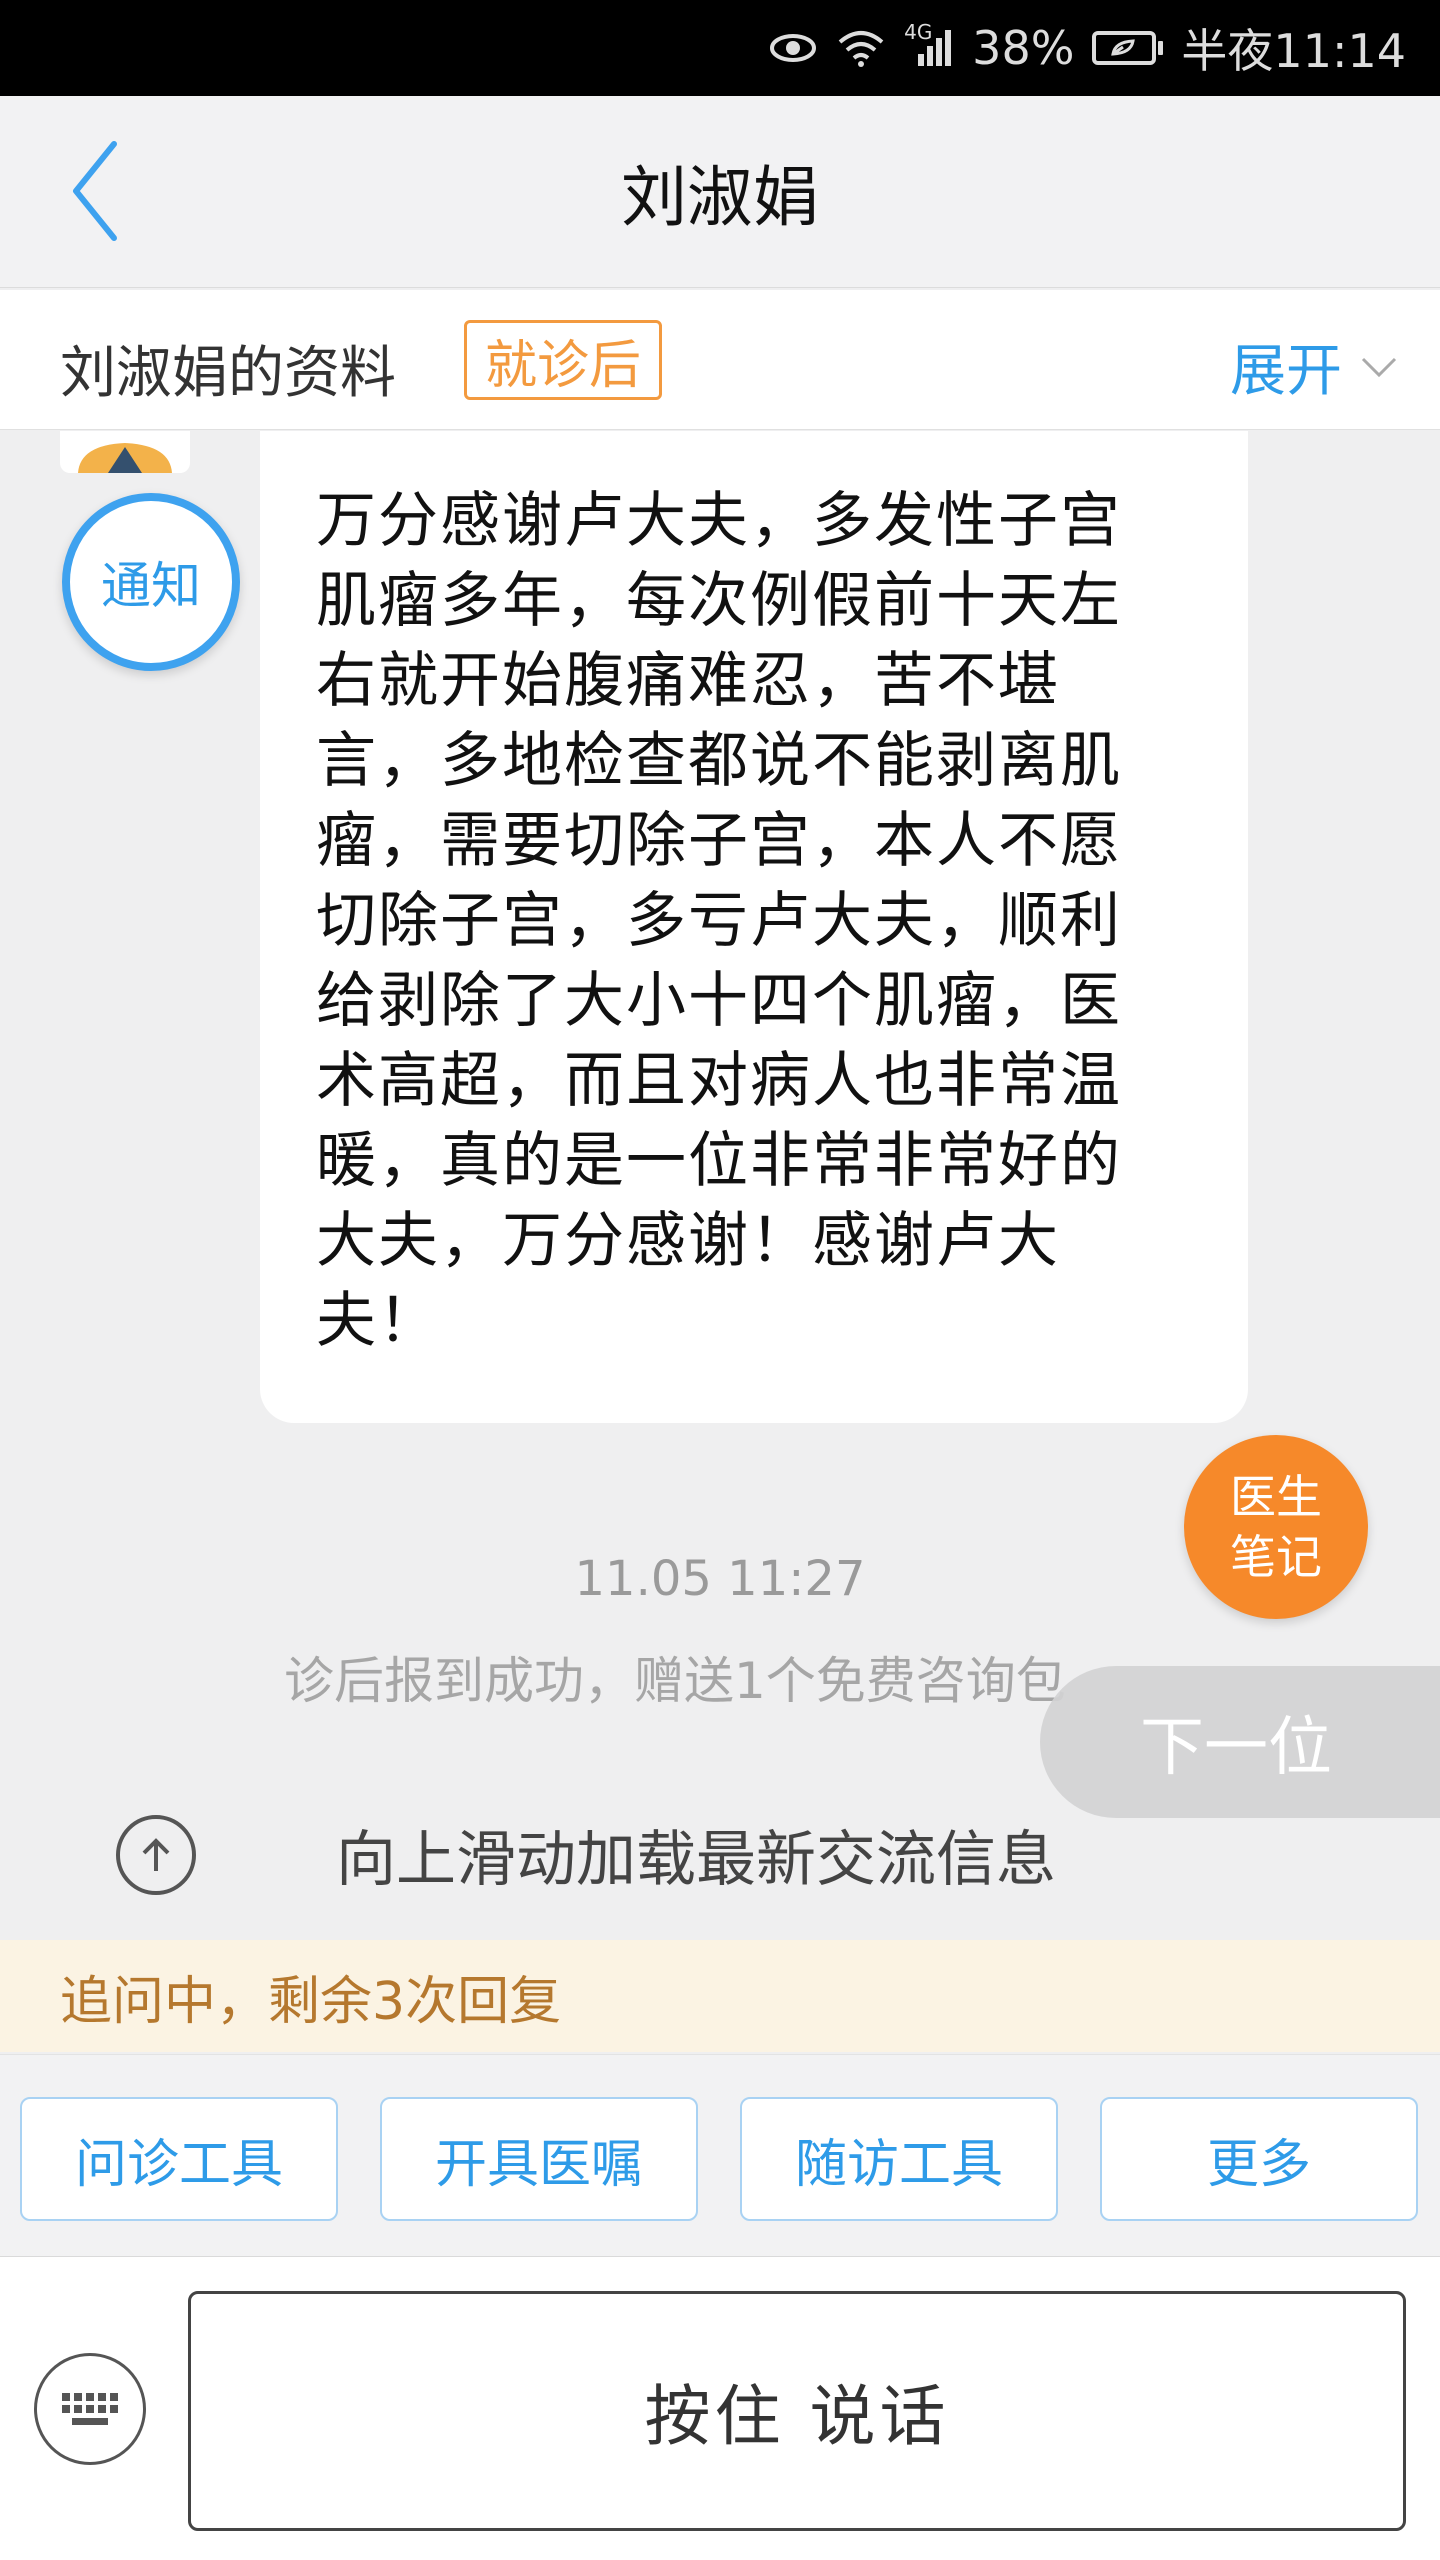 Image resolution: width=1440 pixels, height=2560 pixels. I want to click on followup-tools-button: 随访工具, so click(899, 2159).